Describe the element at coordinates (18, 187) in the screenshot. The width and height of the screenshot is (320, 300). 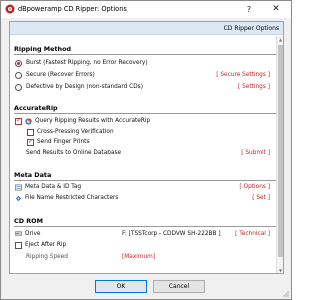
I see `id-tag-icon` at that location.